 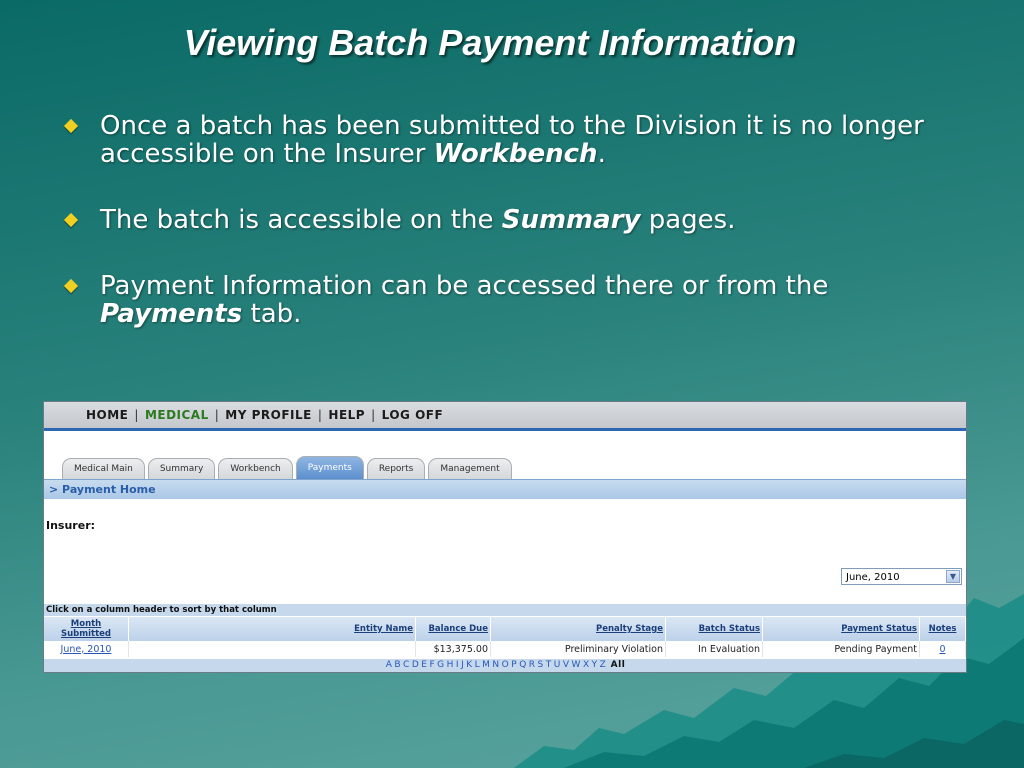 What do you see at coordinates (873, 577) in the screenshot?
I see `month-select-value: June, 2010` at bounding box center [873, 577].